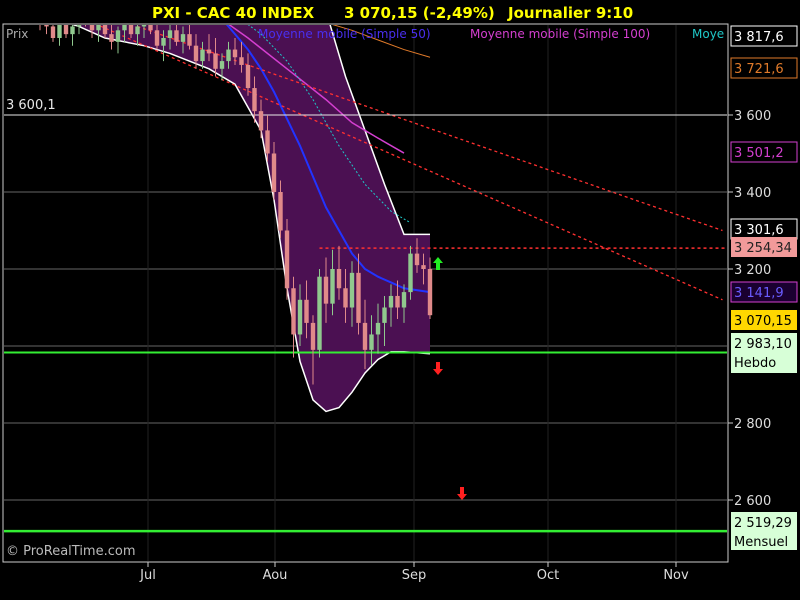 This screenshot has height=600, width=800. What do you see at coordinates (560, 34) in the screenshot?
I see `legend-ma100: Moyenne mobile (Simple 100)` at bounding box center [560, 34].